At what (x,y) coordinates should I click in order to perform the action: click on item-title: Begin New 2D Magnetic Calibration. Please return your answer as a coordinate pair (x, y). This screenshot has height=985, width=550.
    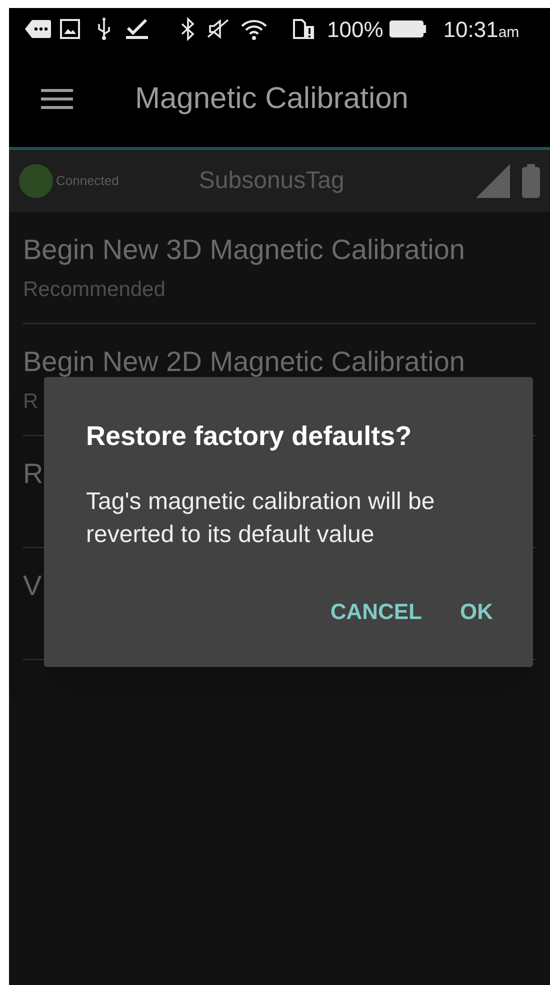
    Looking at the image, I should click on (244, 362).